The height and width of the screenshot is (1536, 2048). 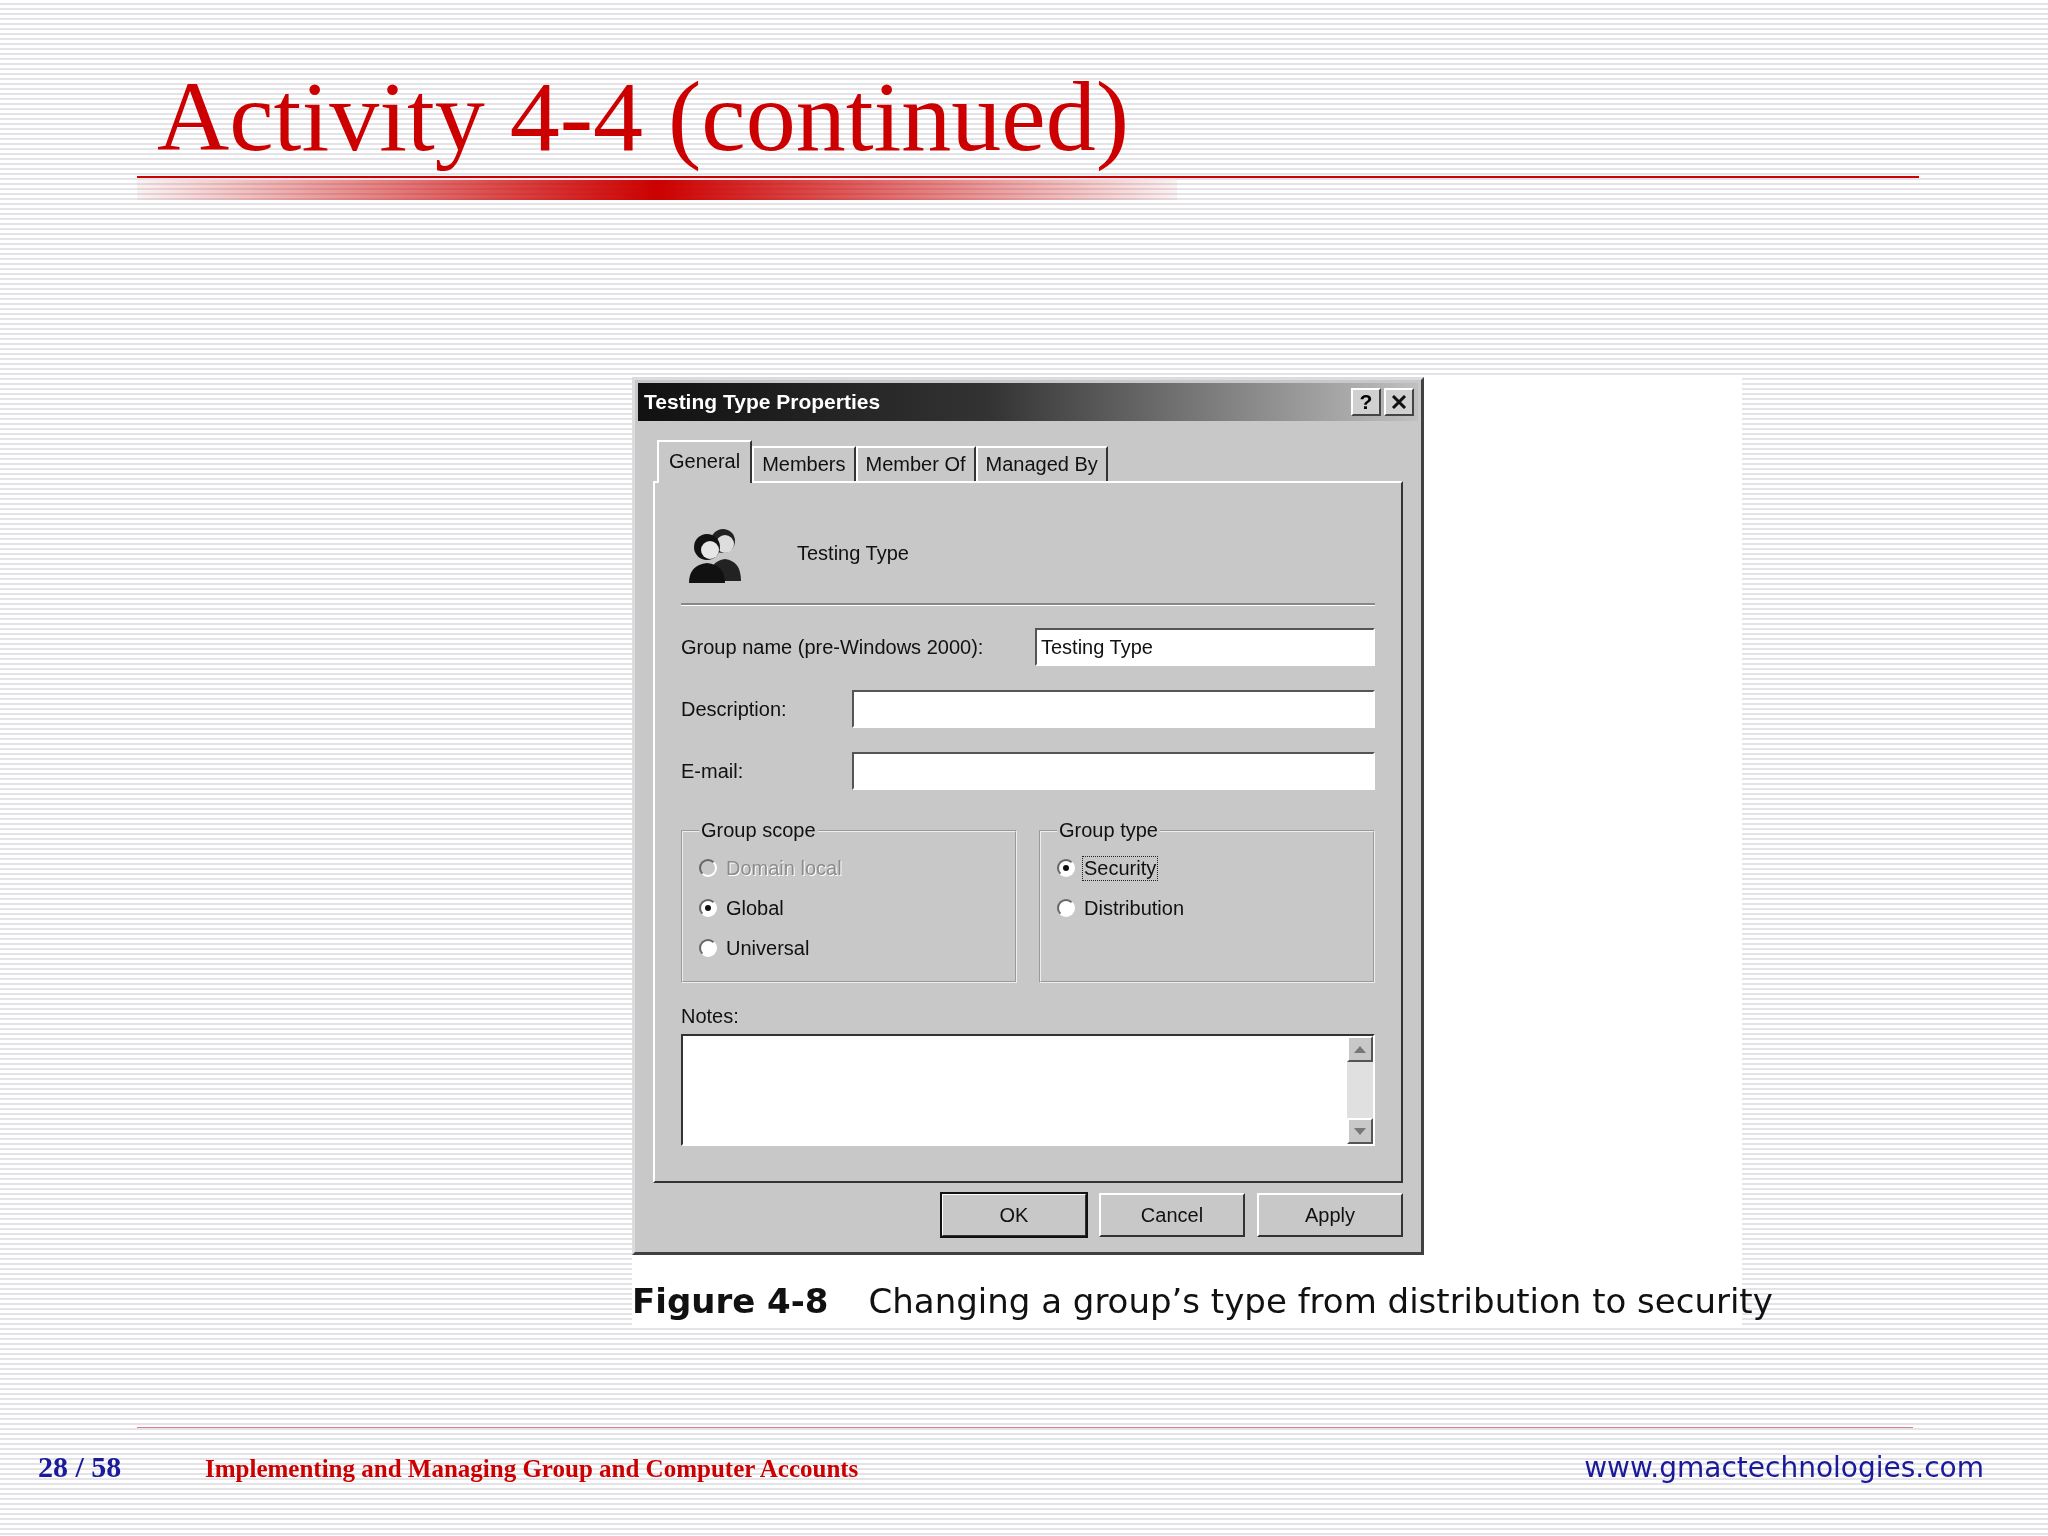 I want to click on slide-title: Activity 4-4 (continued), so click(x=643, y=117).